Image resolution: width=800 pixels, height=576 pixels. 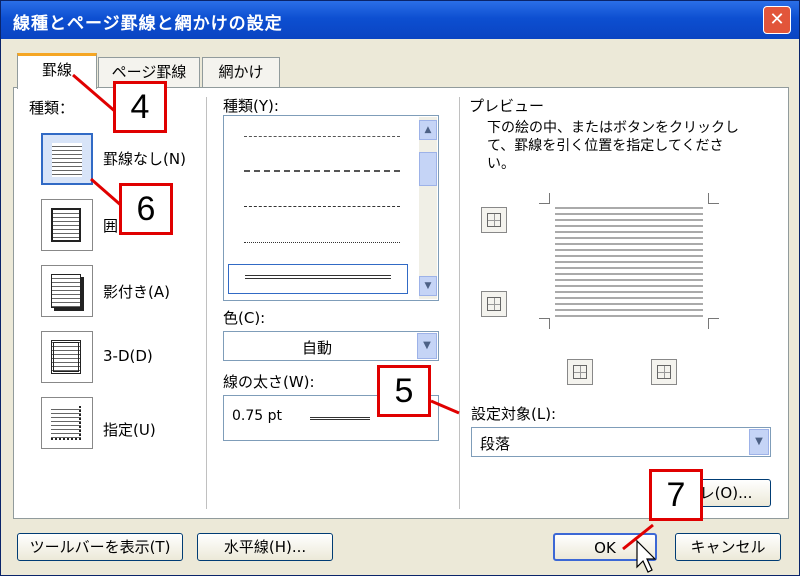 What do you see at coordinates (676, 495) in the screenshot?
I see `callout-7: 7` at bounding box center [676, 495].